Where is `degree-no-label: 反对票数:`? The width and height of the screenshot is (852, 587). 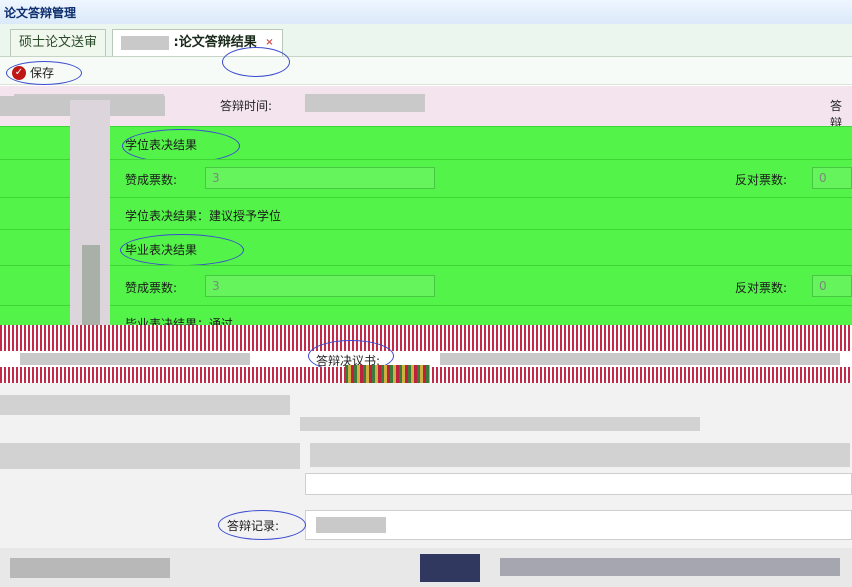
degree-no-label: 反对票数: is located at coordinates (761, 180).